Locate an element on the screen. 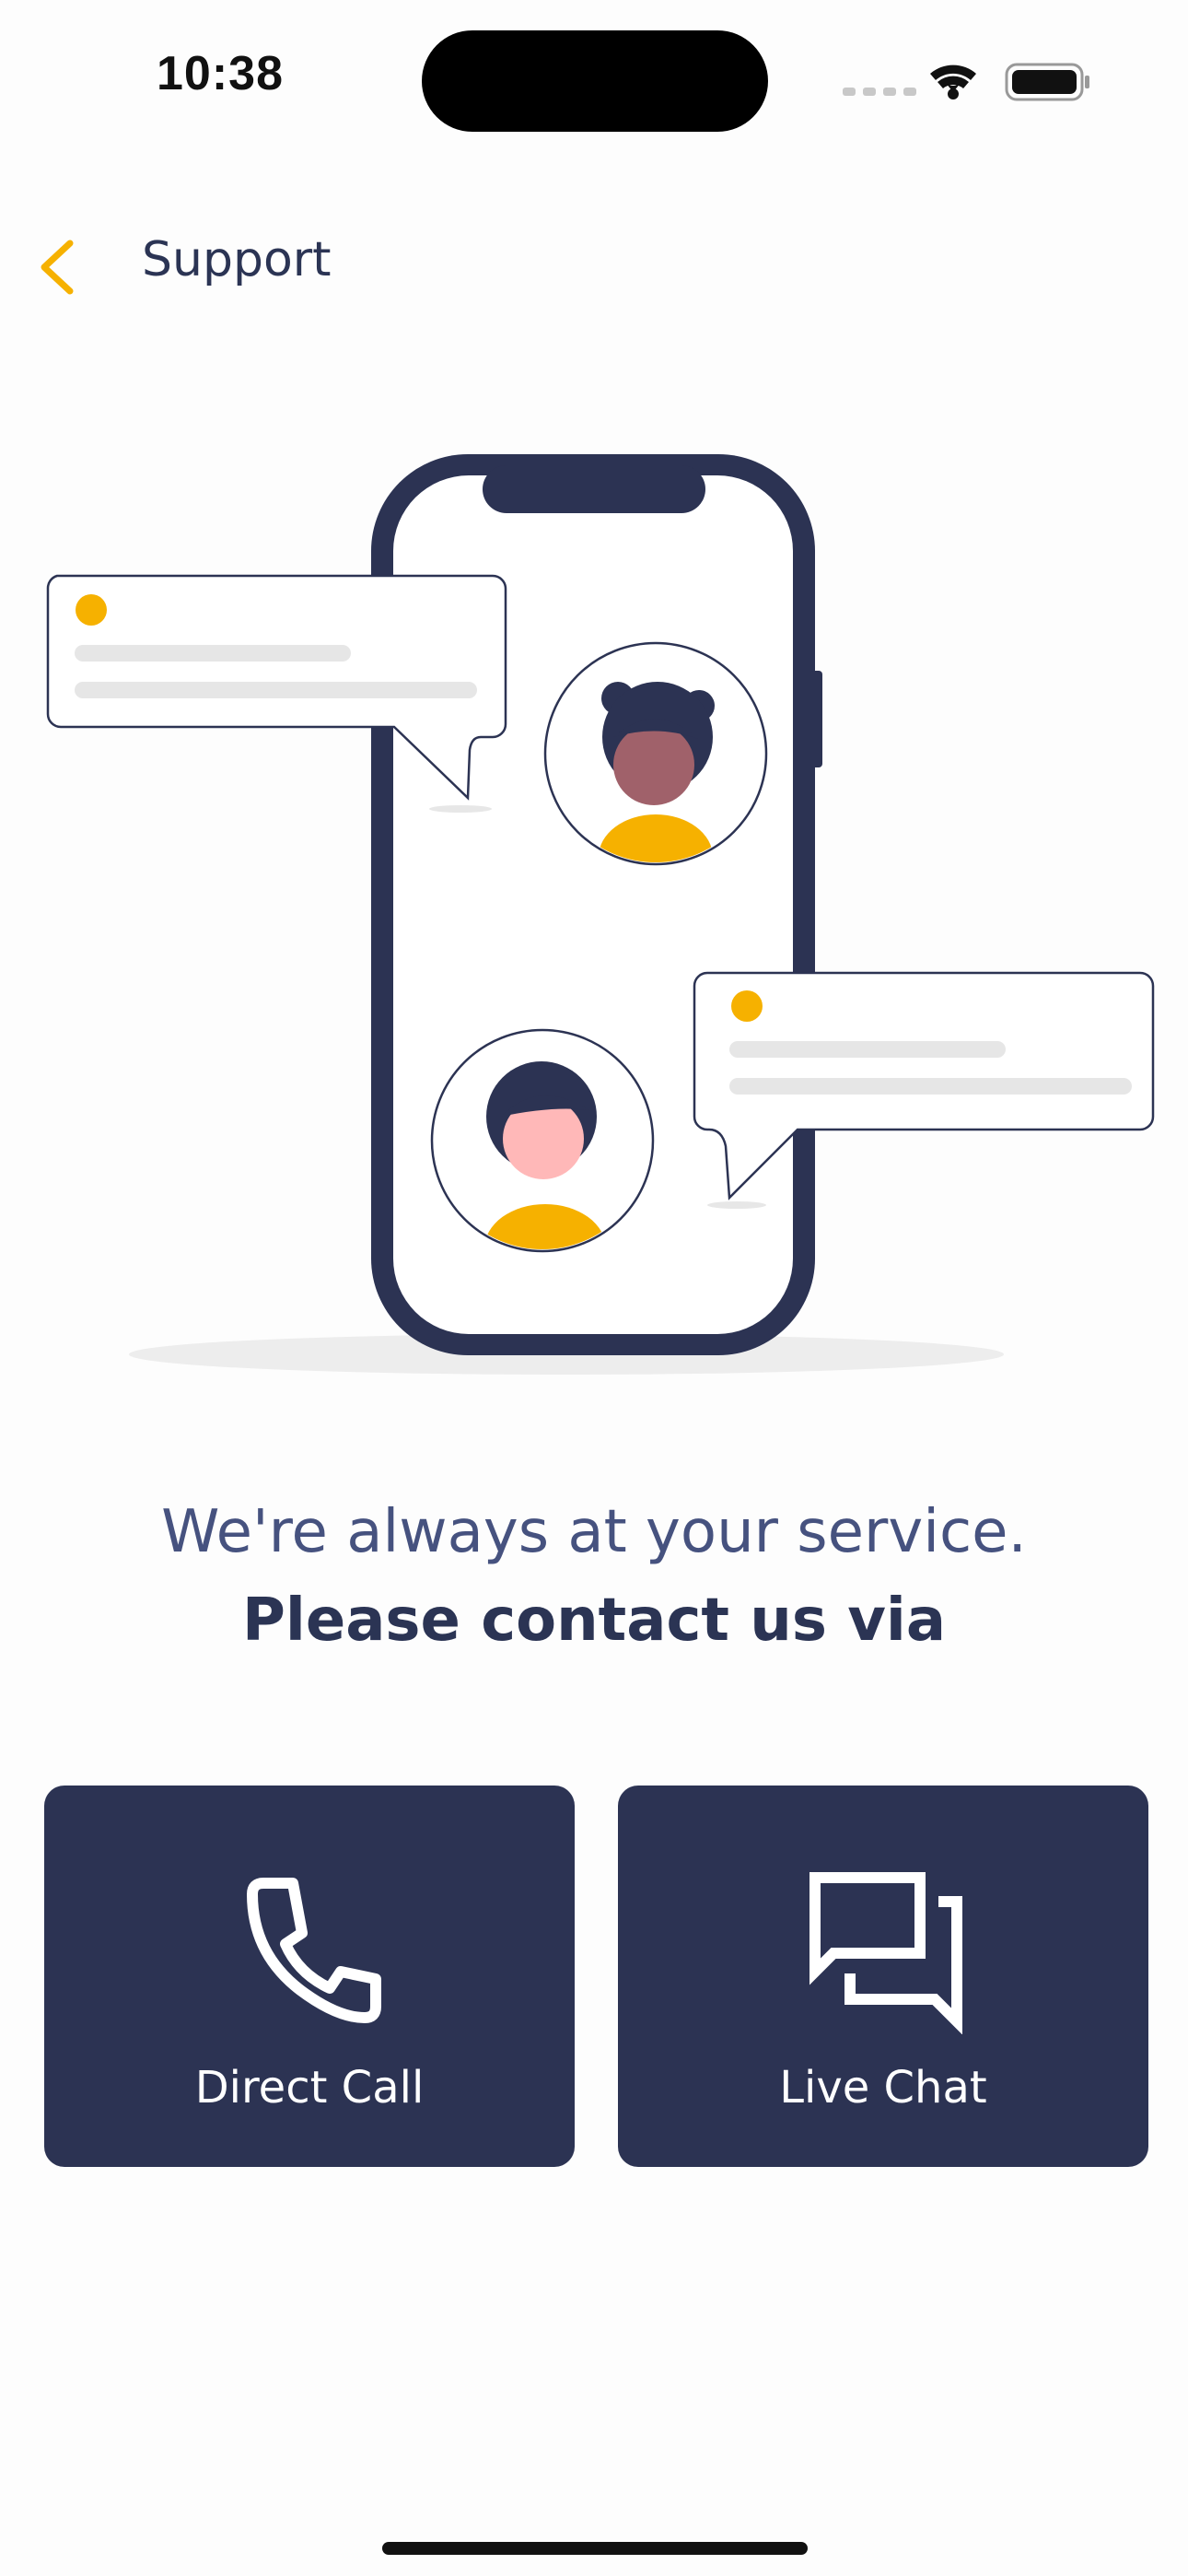 The image size is (1188, 2576). phone-icon is located at coordinates (314, 1950).